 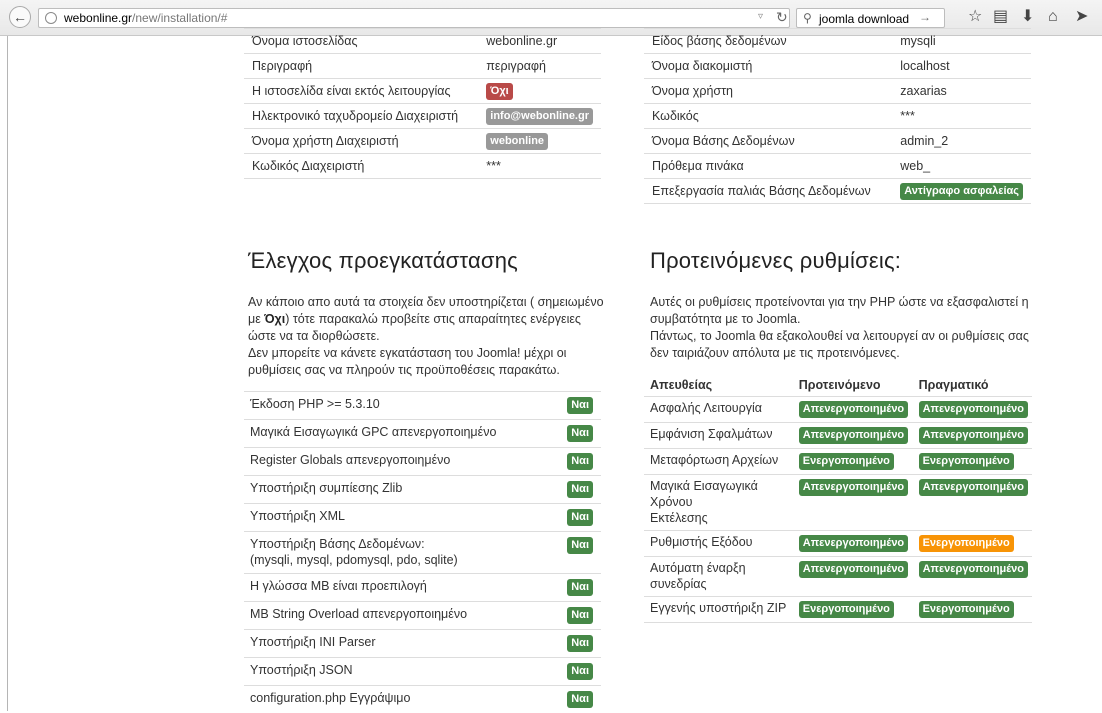 What do you see at coordinates (422, 462) in the screenshot?
I see `precheck-row: Register Globals απενεργοποιημένοΝαι` at bounding box center [422, 462].